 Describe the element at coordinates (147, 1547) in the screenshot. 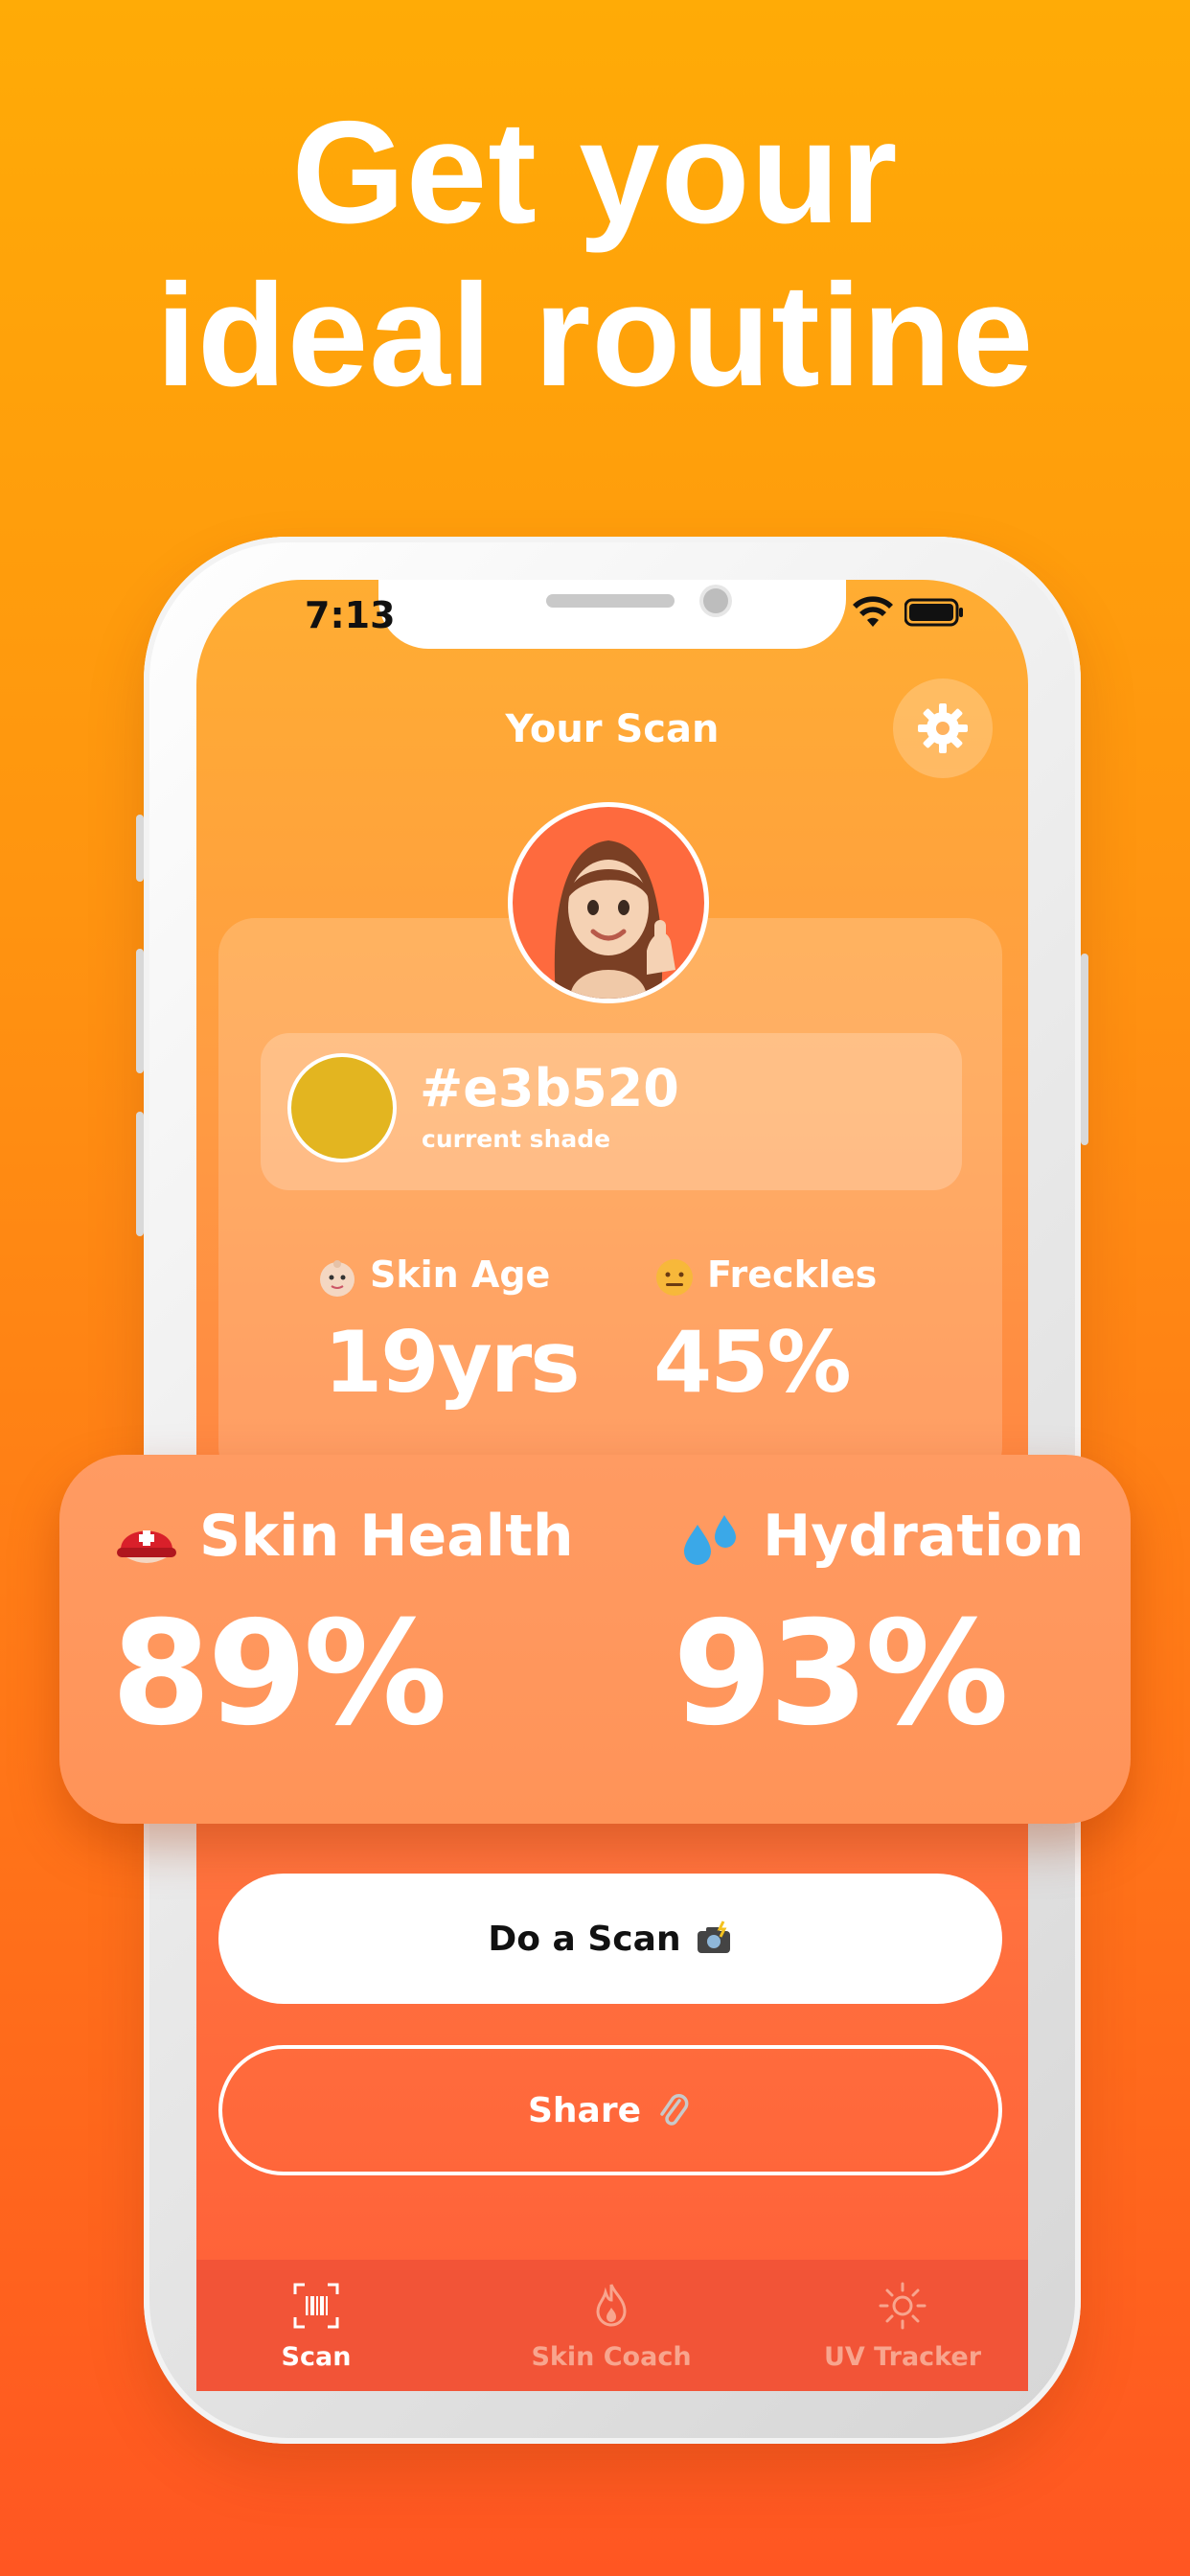

I see `rescue-helmet-icon` at that location.